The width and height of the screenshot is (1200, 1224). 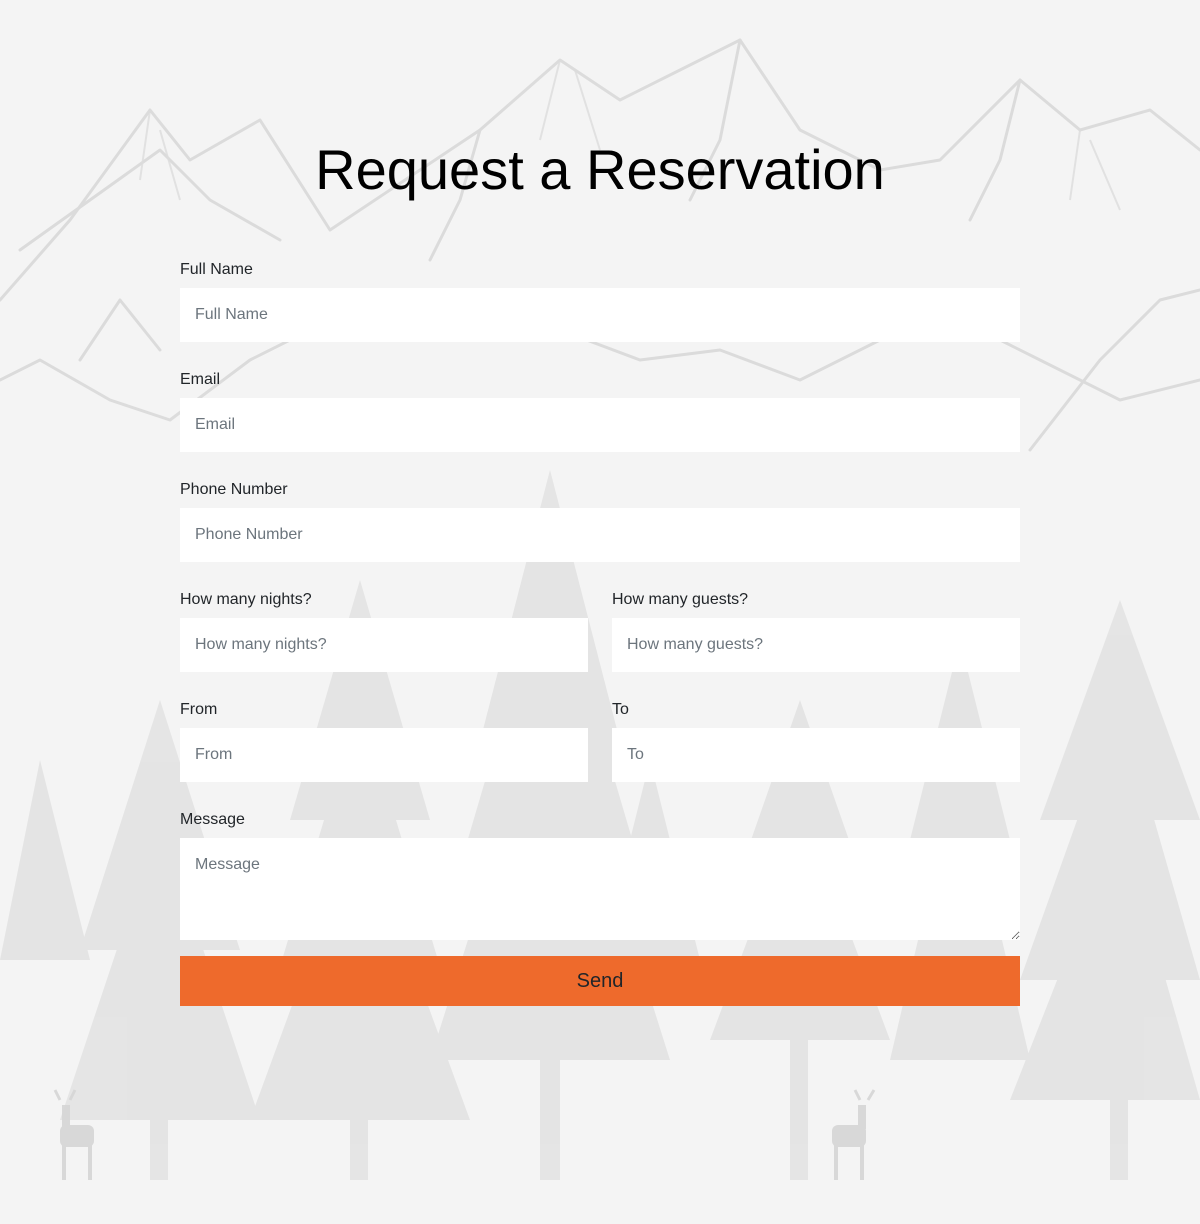 What do you see at coordinates (199, 709) in the screenshot?
I see `from-label: From` at bounding box center [199, 709].